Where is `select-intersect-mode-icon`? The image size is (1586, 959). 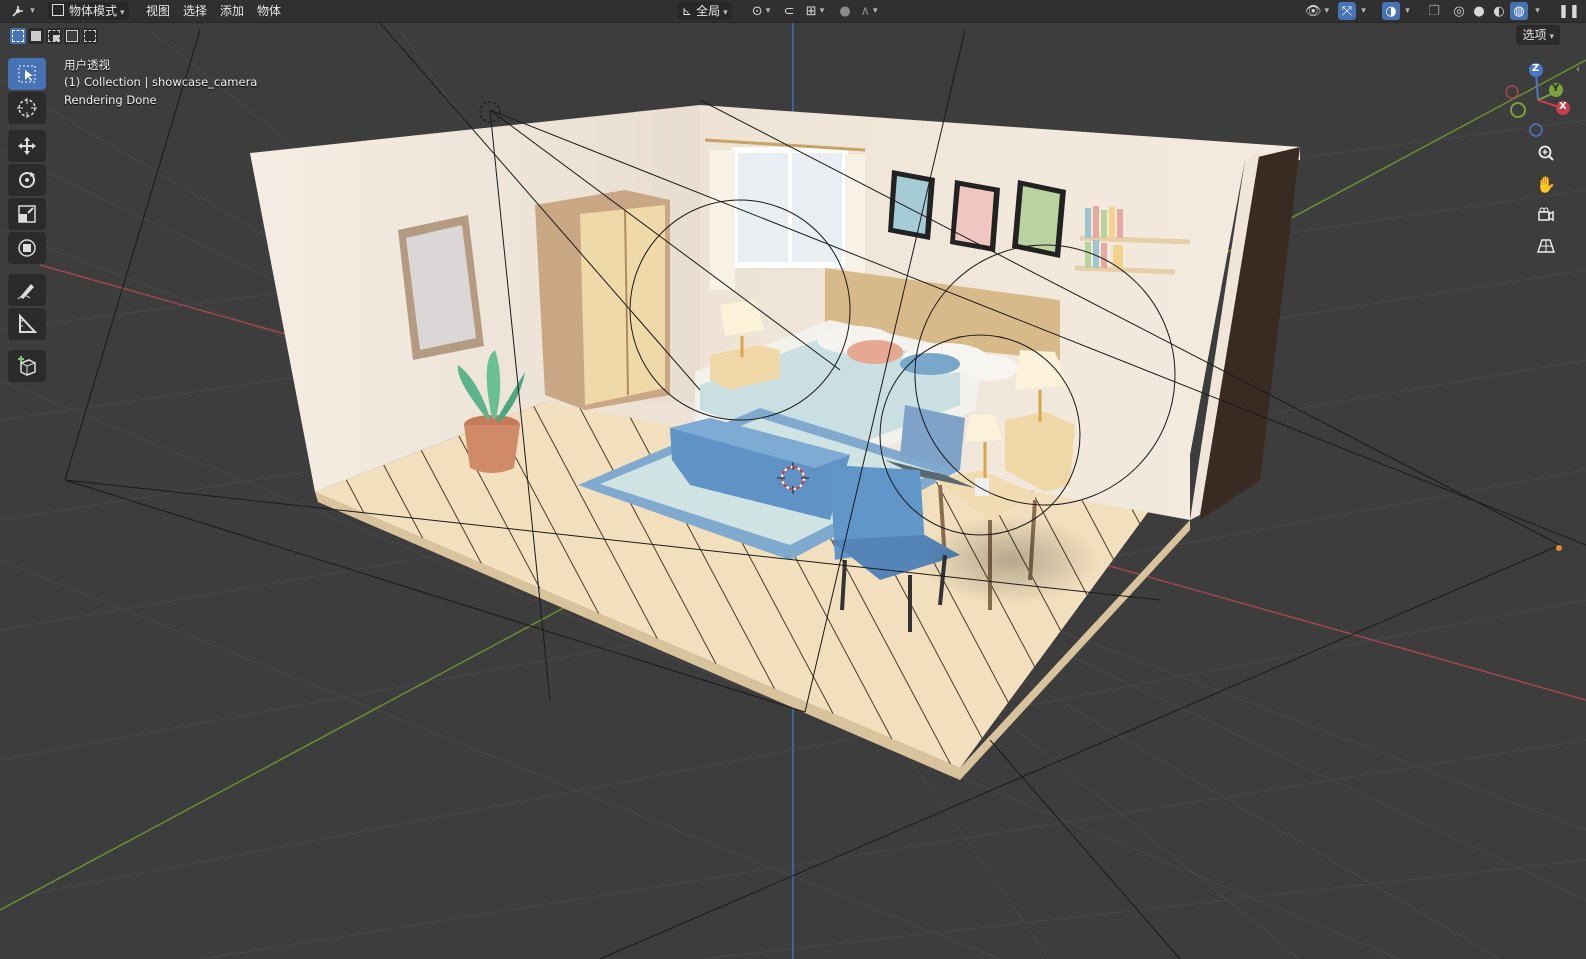 select-intersect-mode-icon is located at coordinates (90, 36).